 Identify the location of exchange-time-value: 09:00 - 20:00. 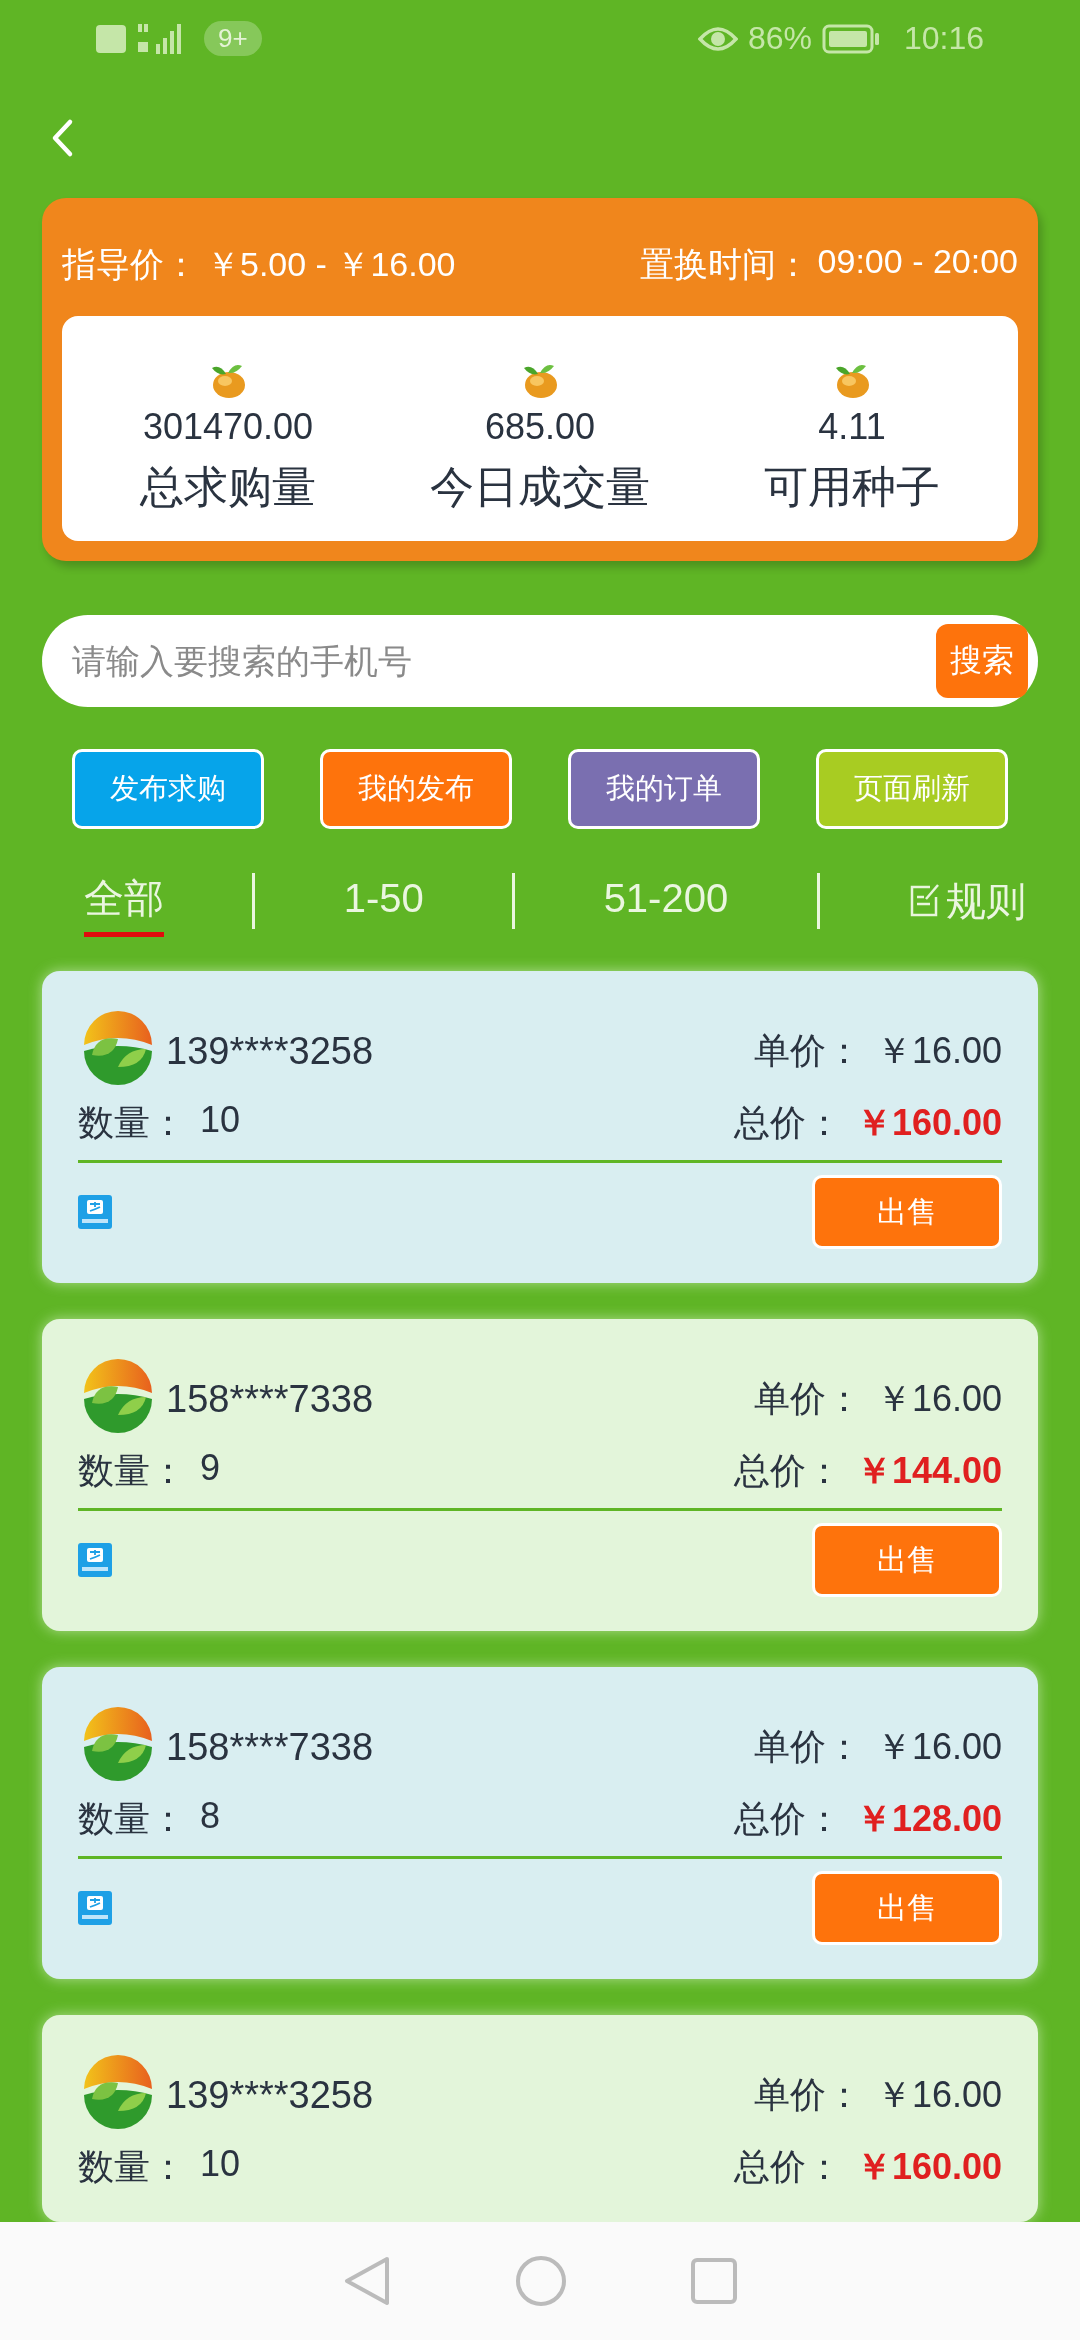
(917, 262).